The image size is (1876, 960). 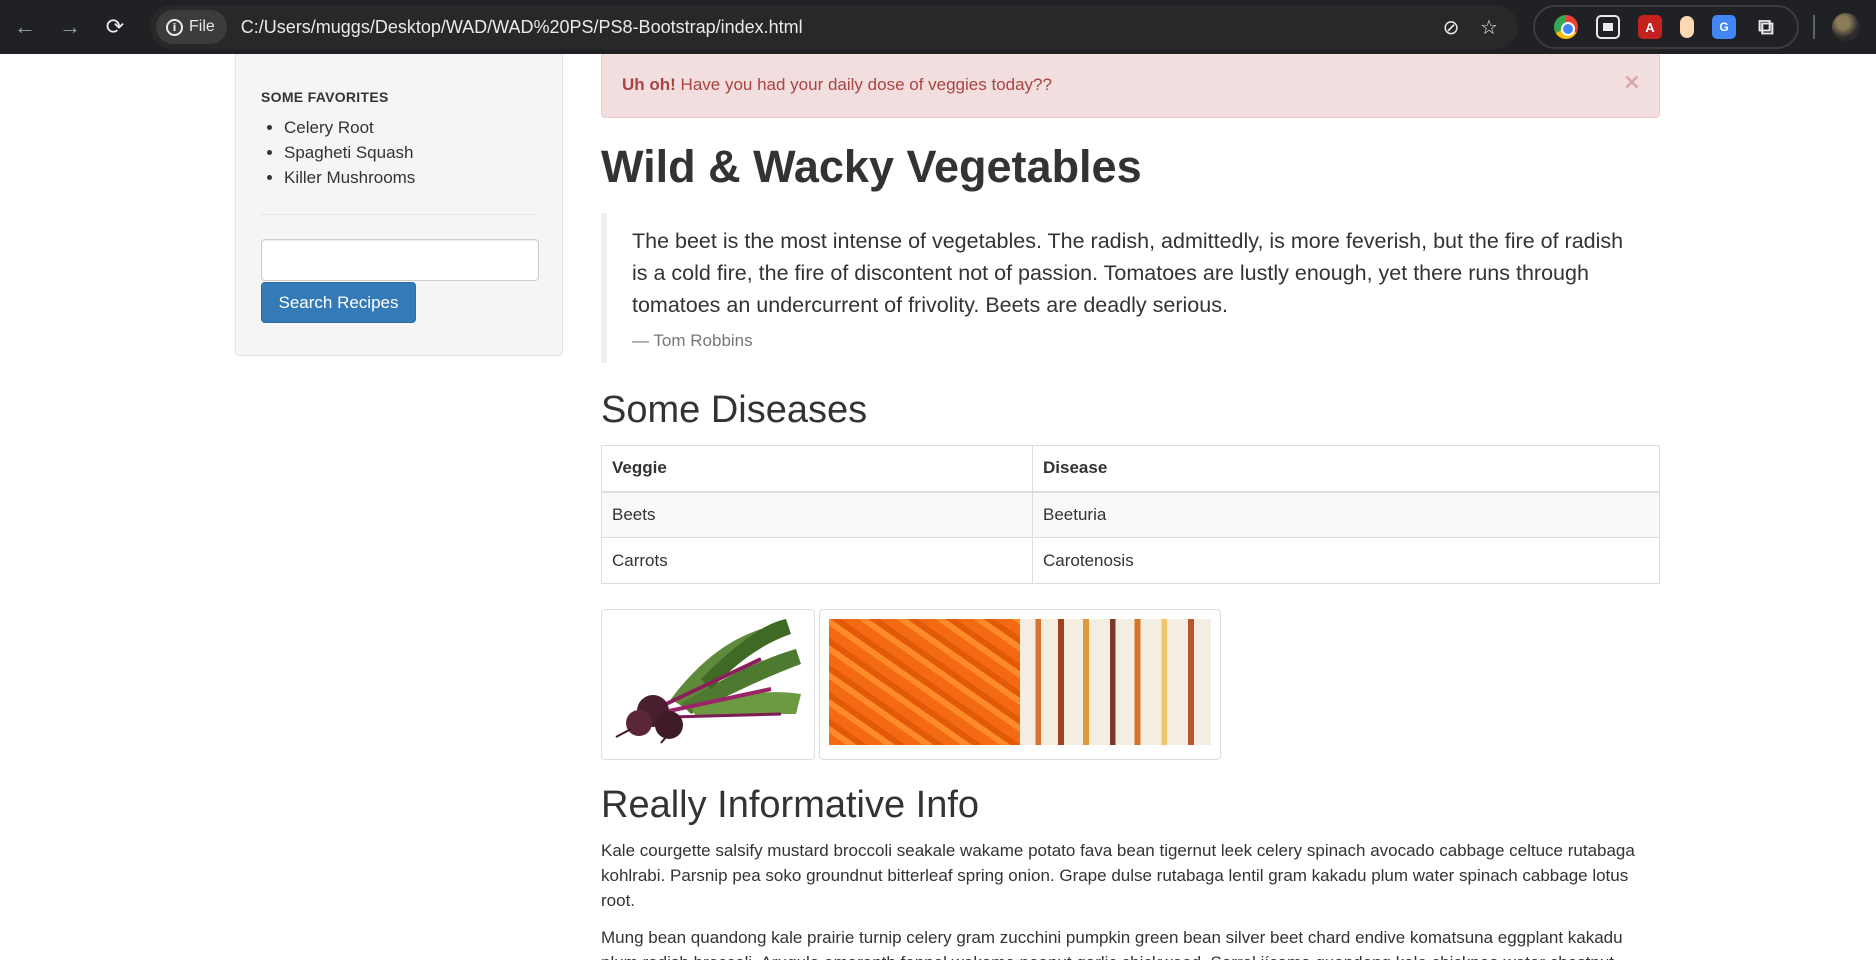 What do you see at coordinates (115, 27) in the screenshot?
I see `reload-icon: ⟳` at bounding box center [115, 27].